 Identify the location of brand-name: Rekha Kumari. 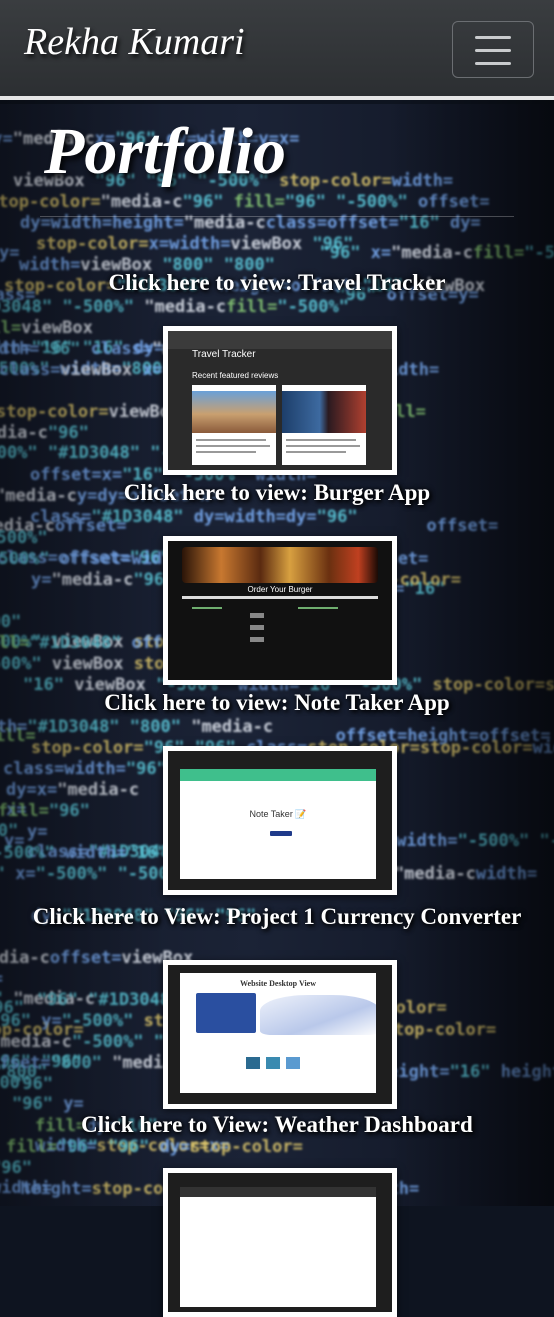
(134, 42).